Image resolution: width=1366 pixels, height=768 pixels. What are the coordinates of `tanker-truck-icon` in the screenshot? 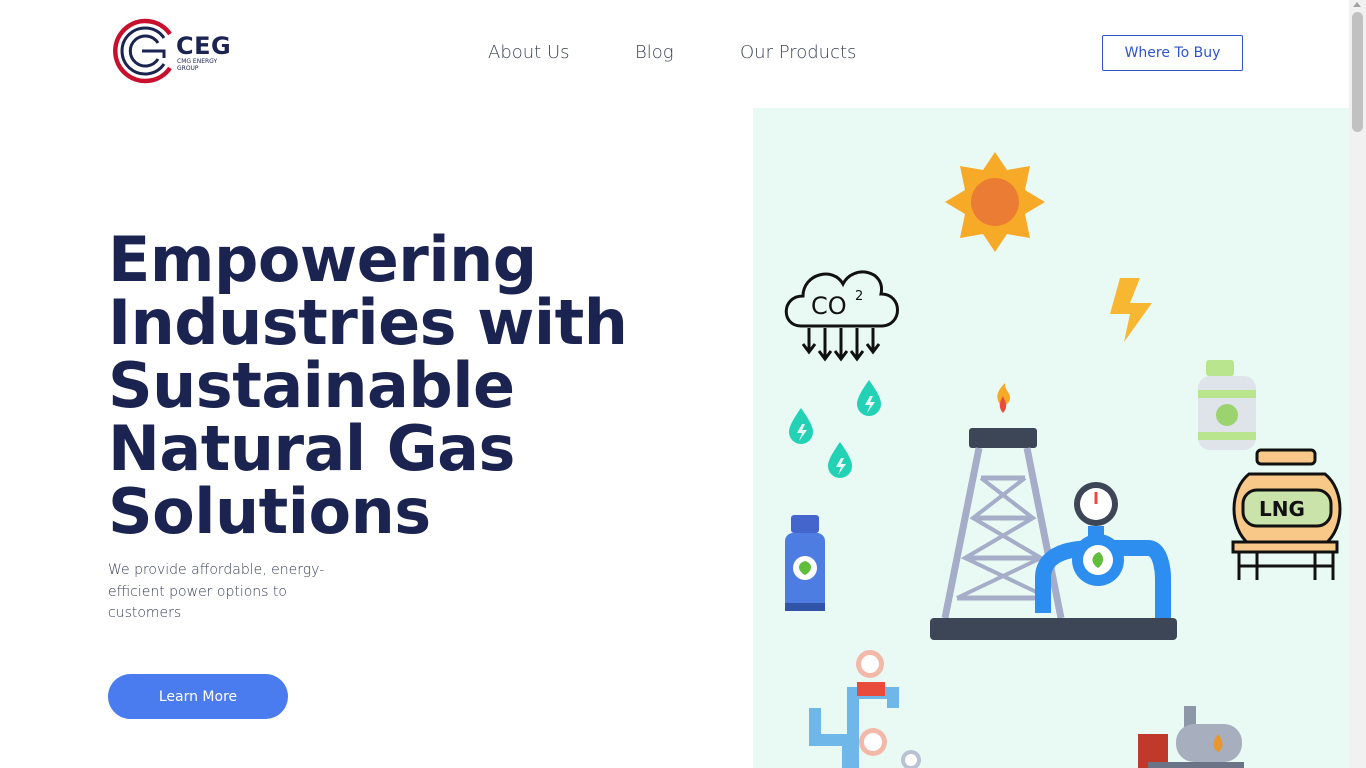 It's located at (1191, 737).